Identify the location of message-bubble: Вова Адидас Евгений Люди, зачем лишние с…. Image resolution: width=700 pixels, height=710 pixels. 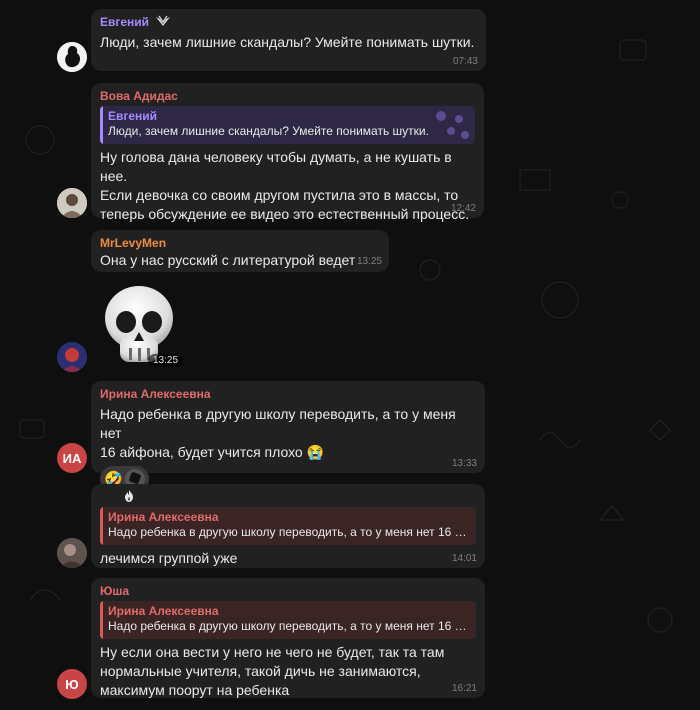
(287, 152).